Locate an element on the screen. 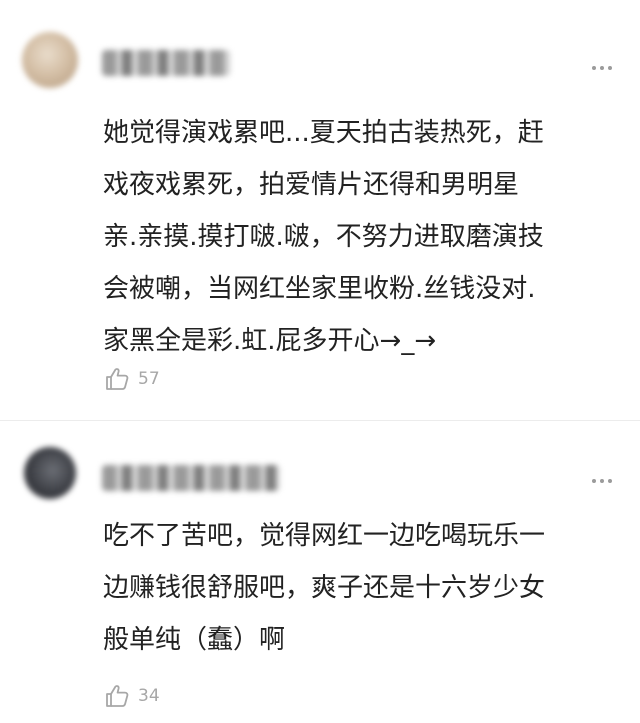 The width and height of the screenshot is (640, 723). like-button: 34 is located at coordinates (132, 696).